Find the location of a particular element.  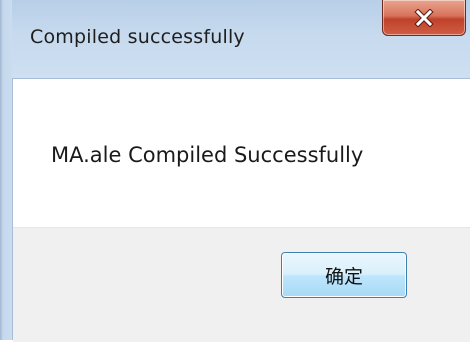

message-text: MA.ale Compiled Successfully is located at coordinates (207, 155).